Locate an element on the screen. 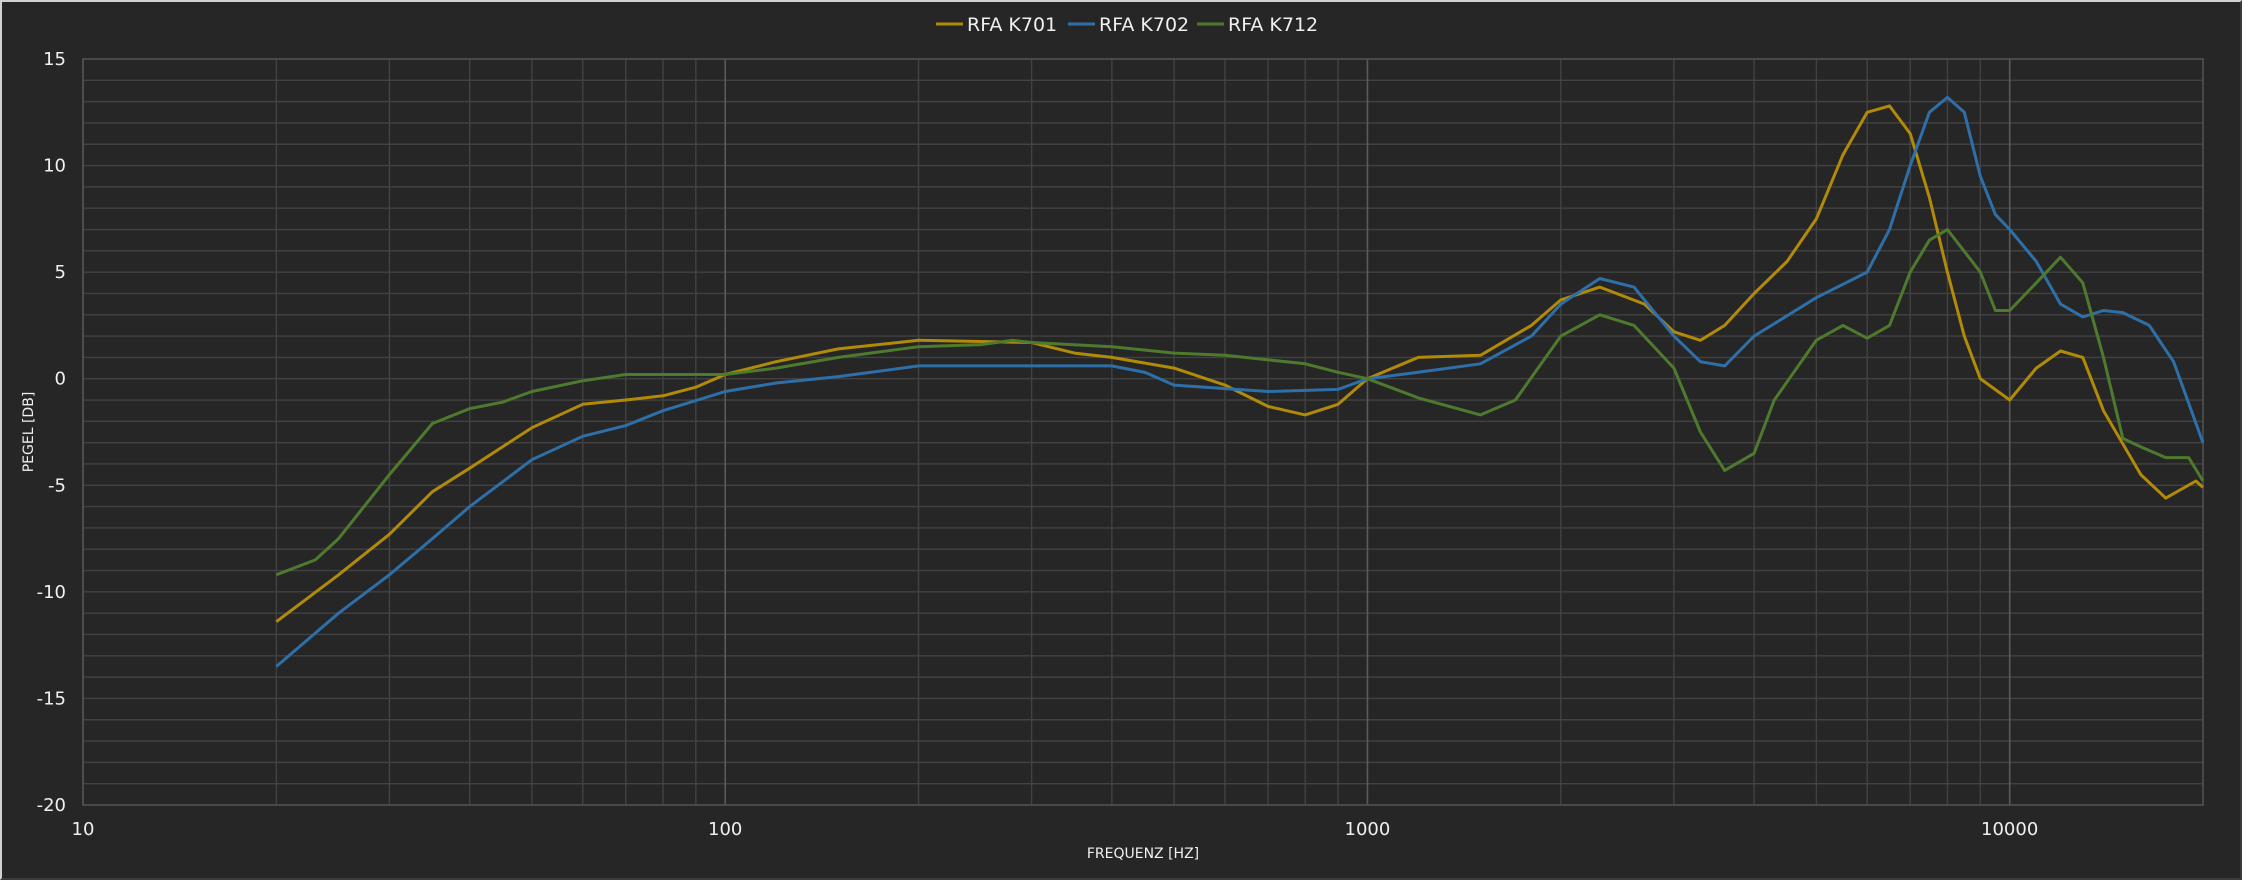 The width and height of the screenshot is (2242, 880). x-tick-label: 10000 is located at coordinates (2009, 829).